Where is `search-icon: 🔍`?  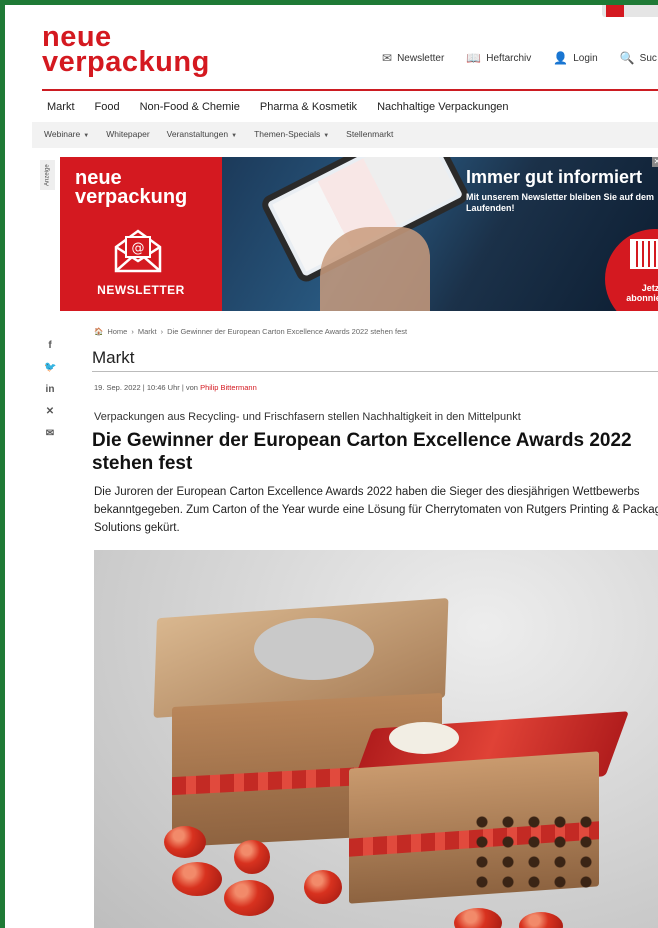 search-icon: 🔍 is located at coordinates (627, 58).